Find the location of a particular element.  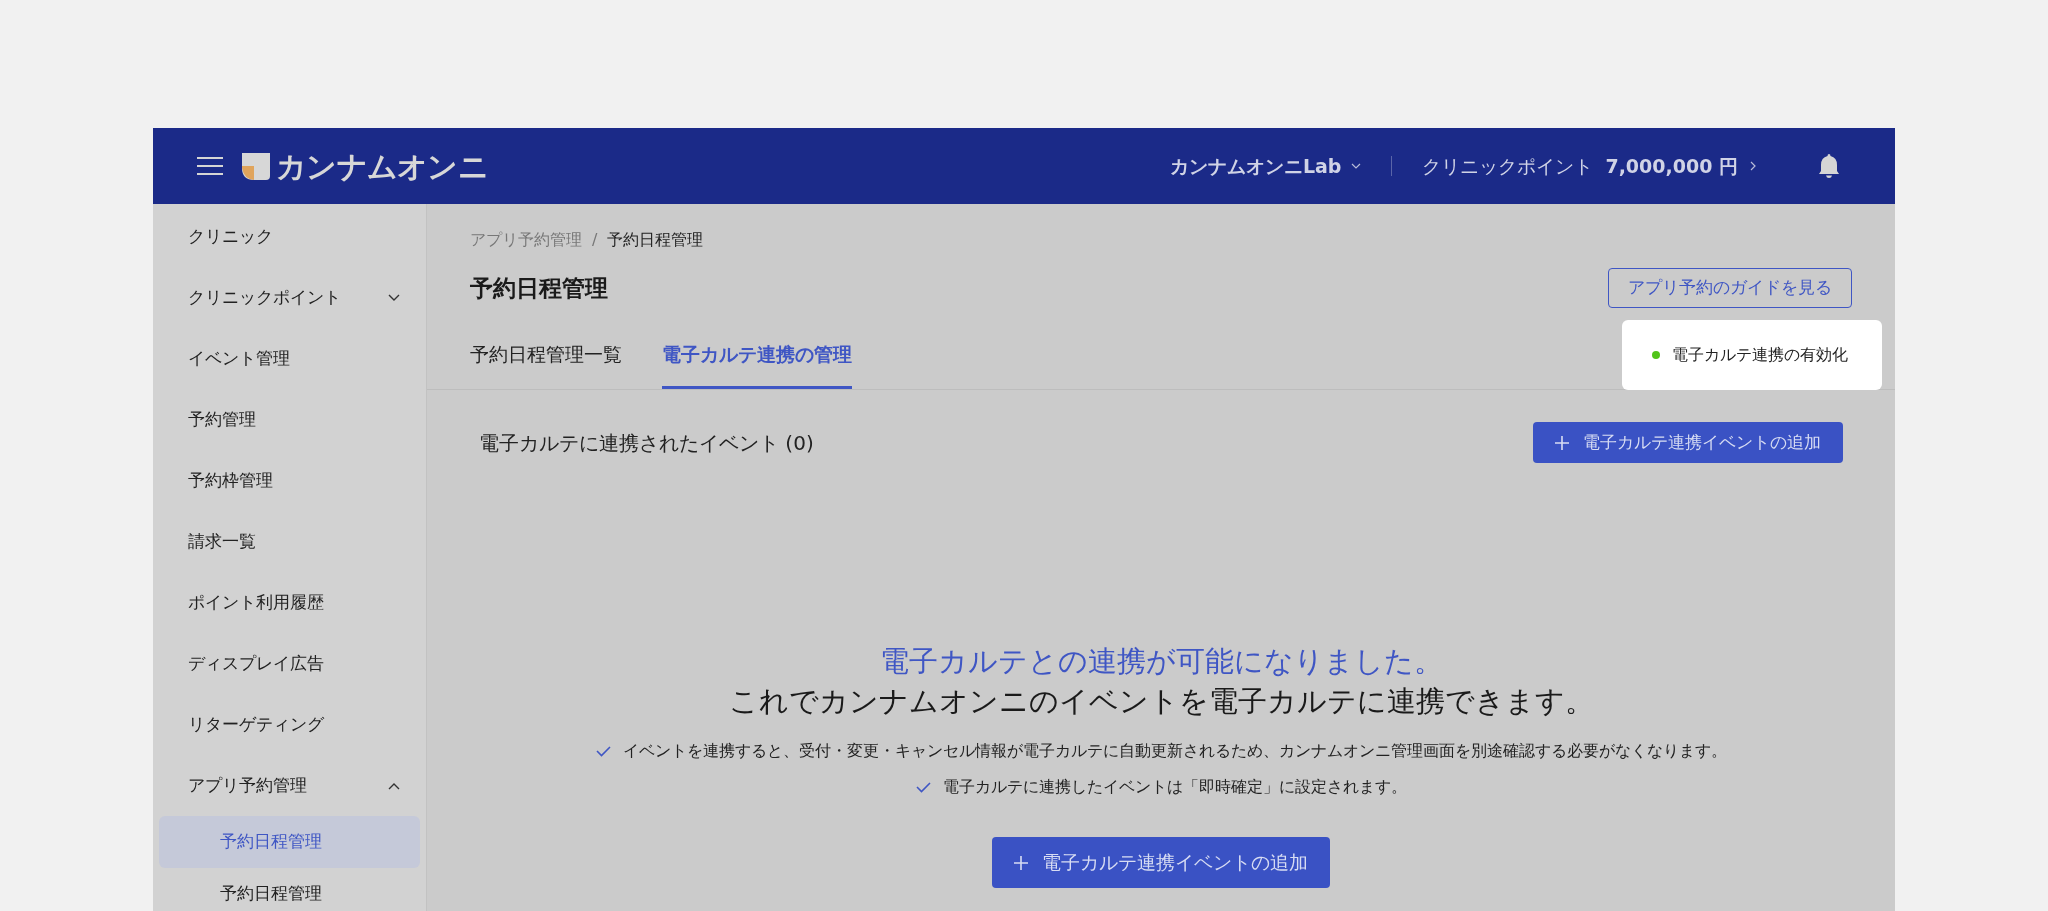

tab: 電子カルテ連携の管理 is located at coordinates (757, 356).